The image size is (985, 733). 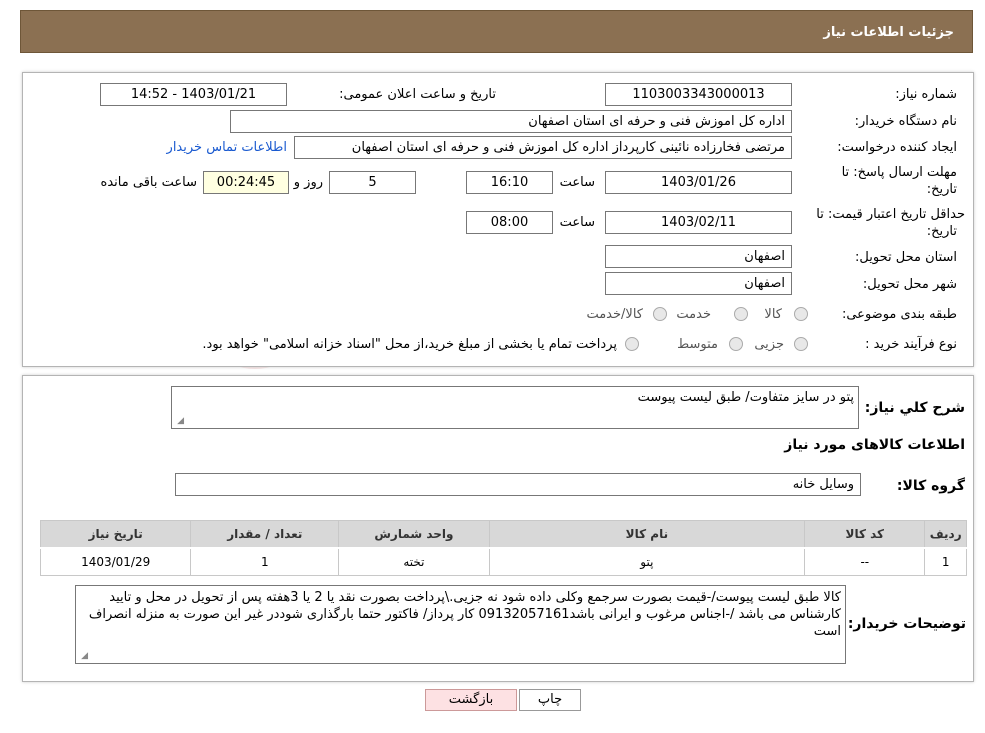 What do you see at coordinates (801, 314) in the screenshot?
I see `category-radio-goods` at bounding box center [801, 314].